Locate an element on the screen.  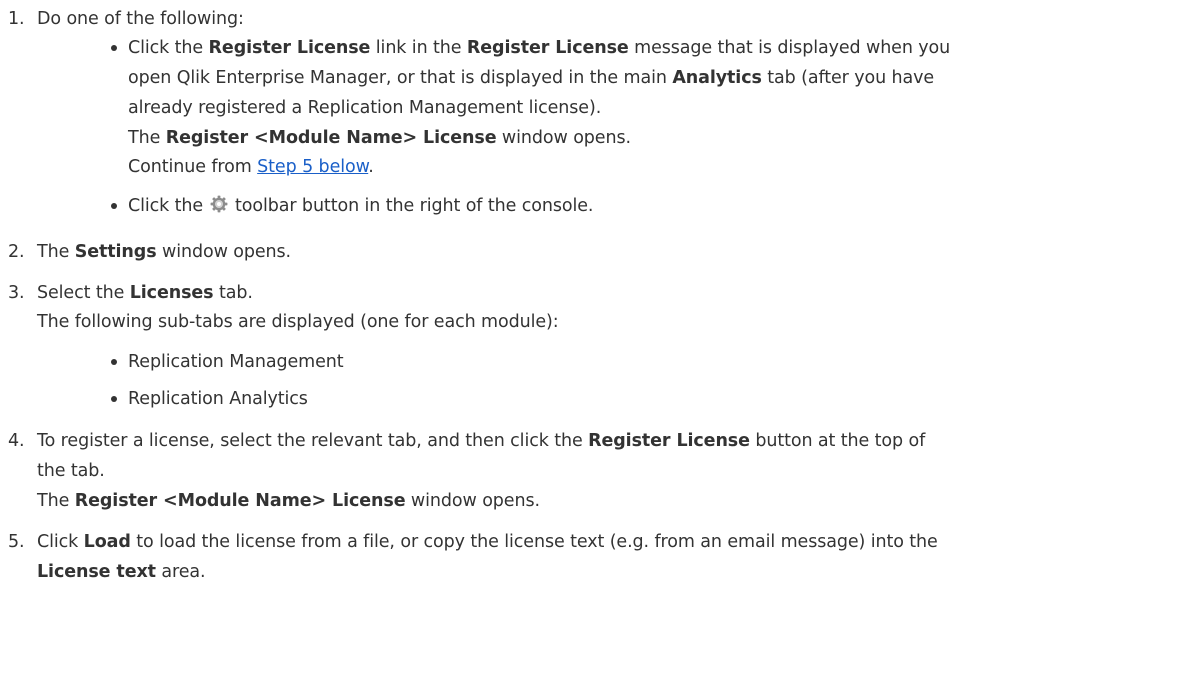
step-2-number: 2. is located at coordinates (16, 252).